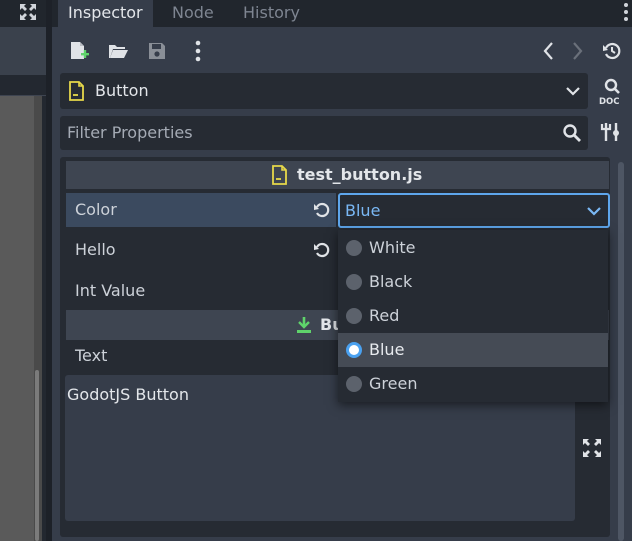 The height and width of the screenshot is (541, 632). I want to click on property-label: Int Value, so click(110, 290).